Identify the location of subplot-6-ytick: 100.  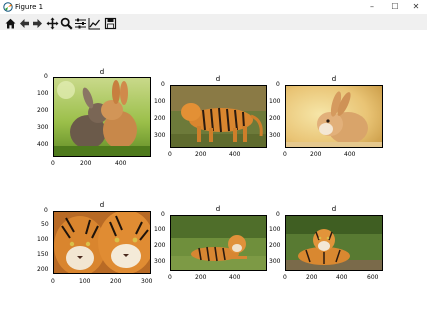
(275, 229).